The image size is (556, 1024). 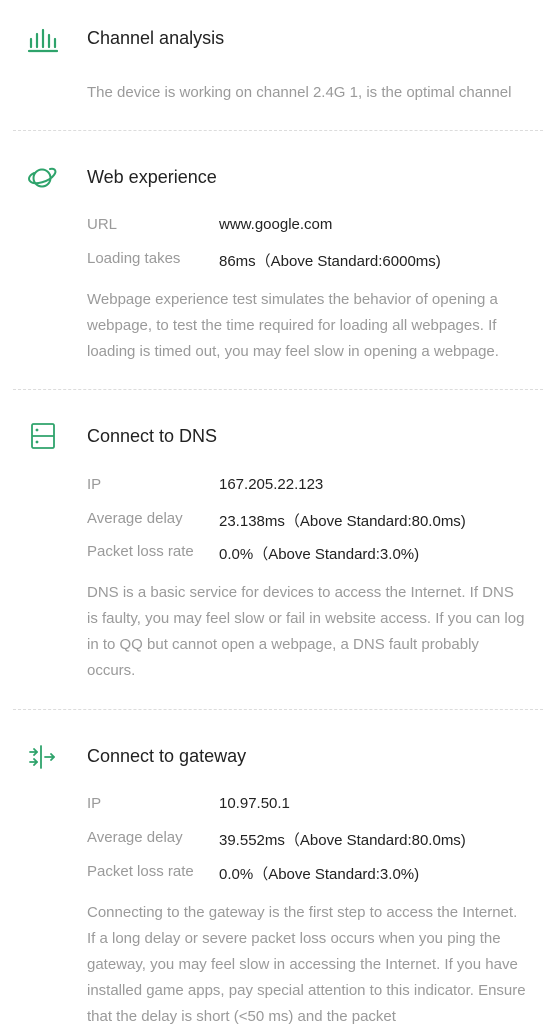 What do you see at coordinates (134, 258) in the screenshot?
I see `loading-label: Loading takes` at bounding box center [134, 258].